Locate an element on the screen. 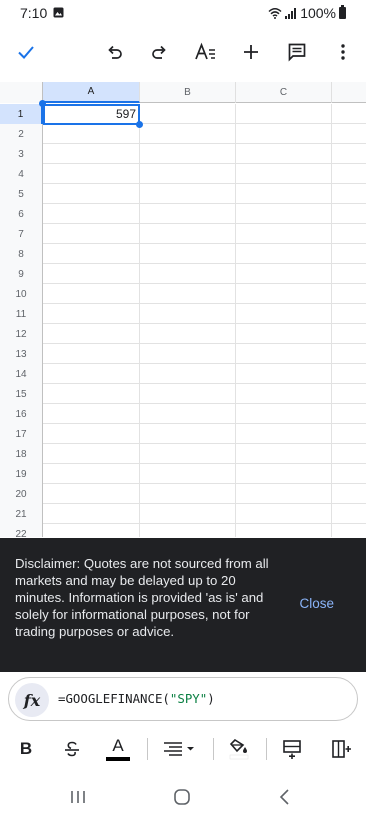 The height and width of the screenshot is (817, 366). row-header: 1 is located at coordinates (21, 114).